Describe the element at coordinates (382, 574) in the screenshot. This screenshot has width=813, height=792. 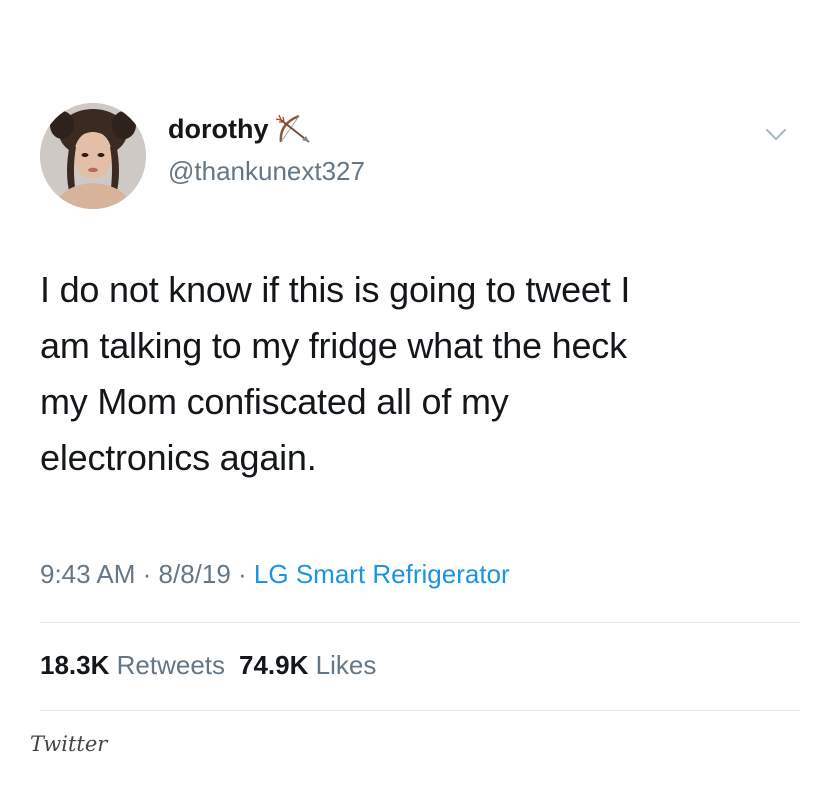
I see `tweet-source-link: LG Smart Refrigerator` at that location.